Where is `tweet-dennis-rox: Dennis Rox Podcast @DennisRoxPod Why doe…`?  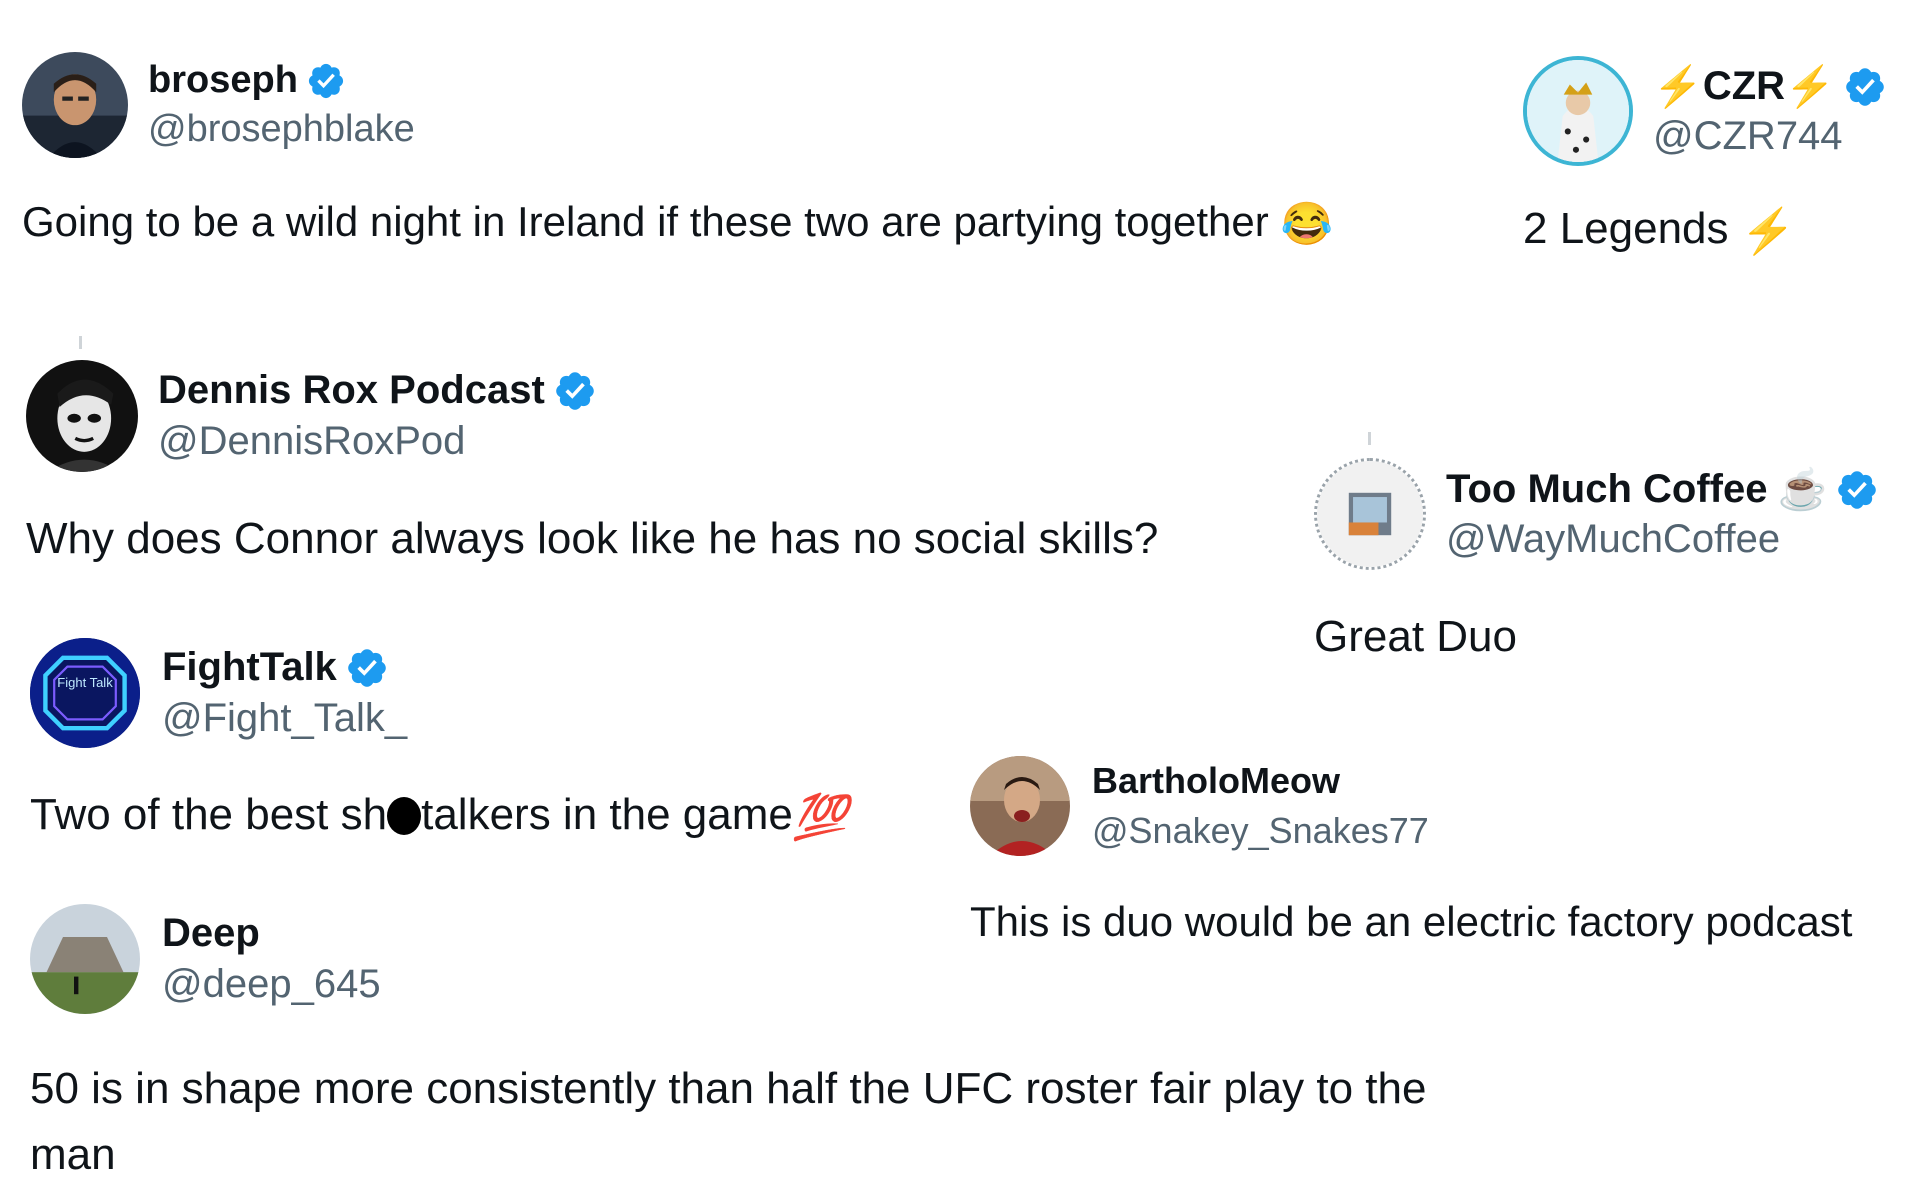
tweet-dennis-rox: Dennis Rox Podcast @DennisRoxPod Why doe… is located at coordinates (592, 462).